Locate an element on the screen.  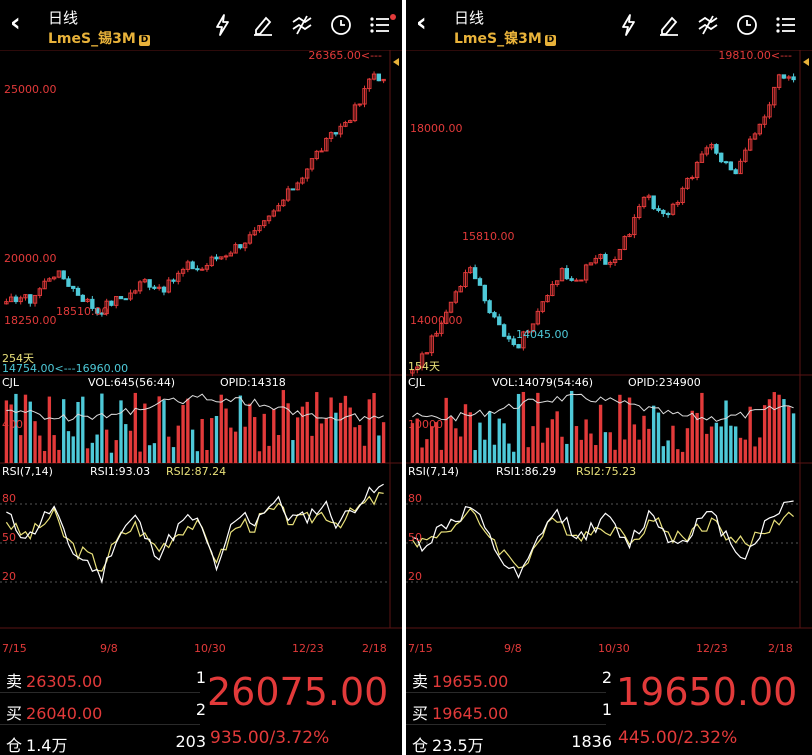
sell-row: 卖 26305.00 1 is located at coordinates (106, 680).